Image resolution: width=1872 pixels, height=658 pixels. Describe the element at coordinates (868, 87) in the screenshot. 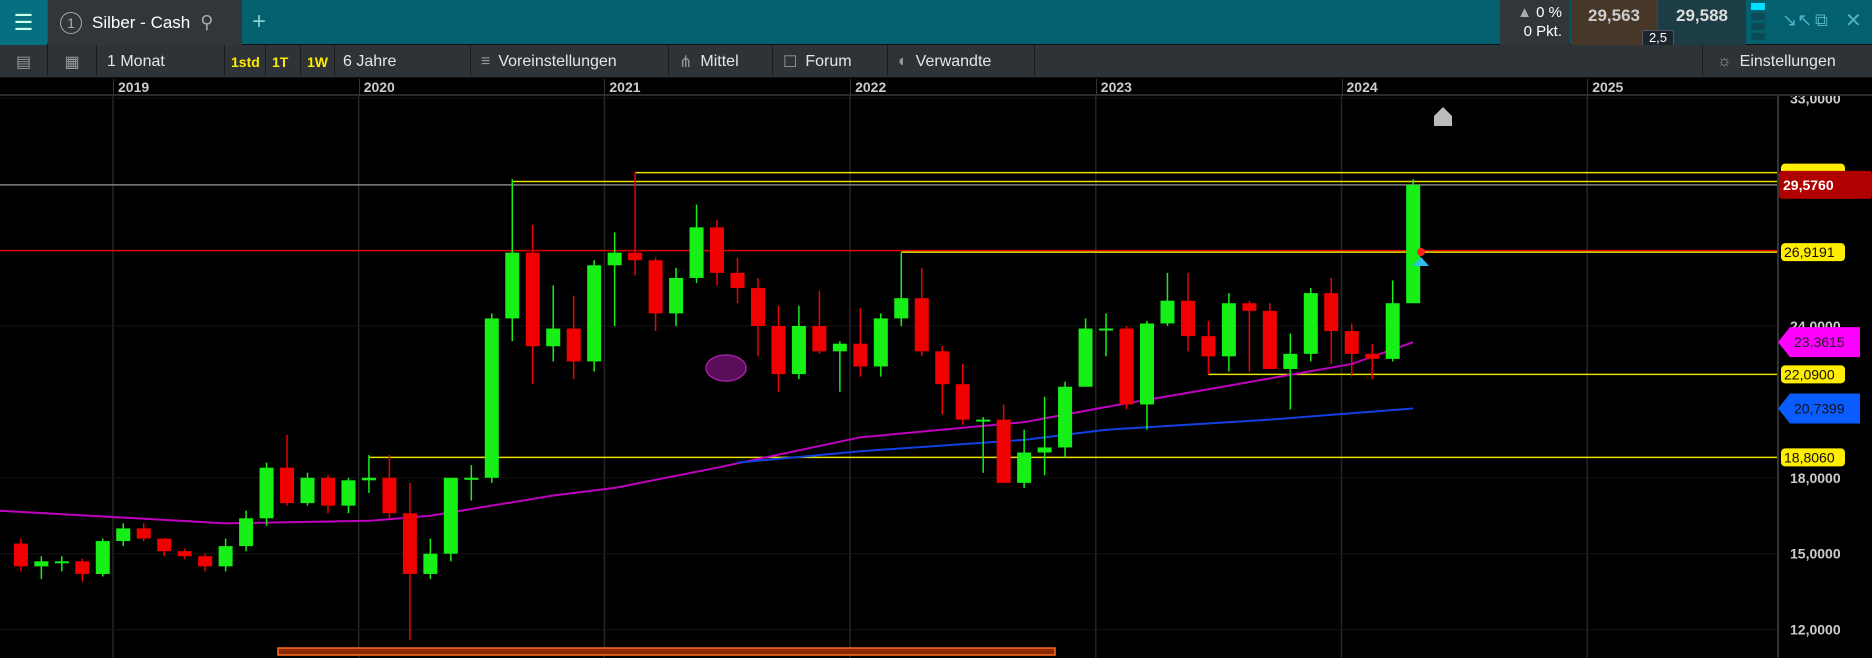

I see `year-tick-label: 2022` at that location.